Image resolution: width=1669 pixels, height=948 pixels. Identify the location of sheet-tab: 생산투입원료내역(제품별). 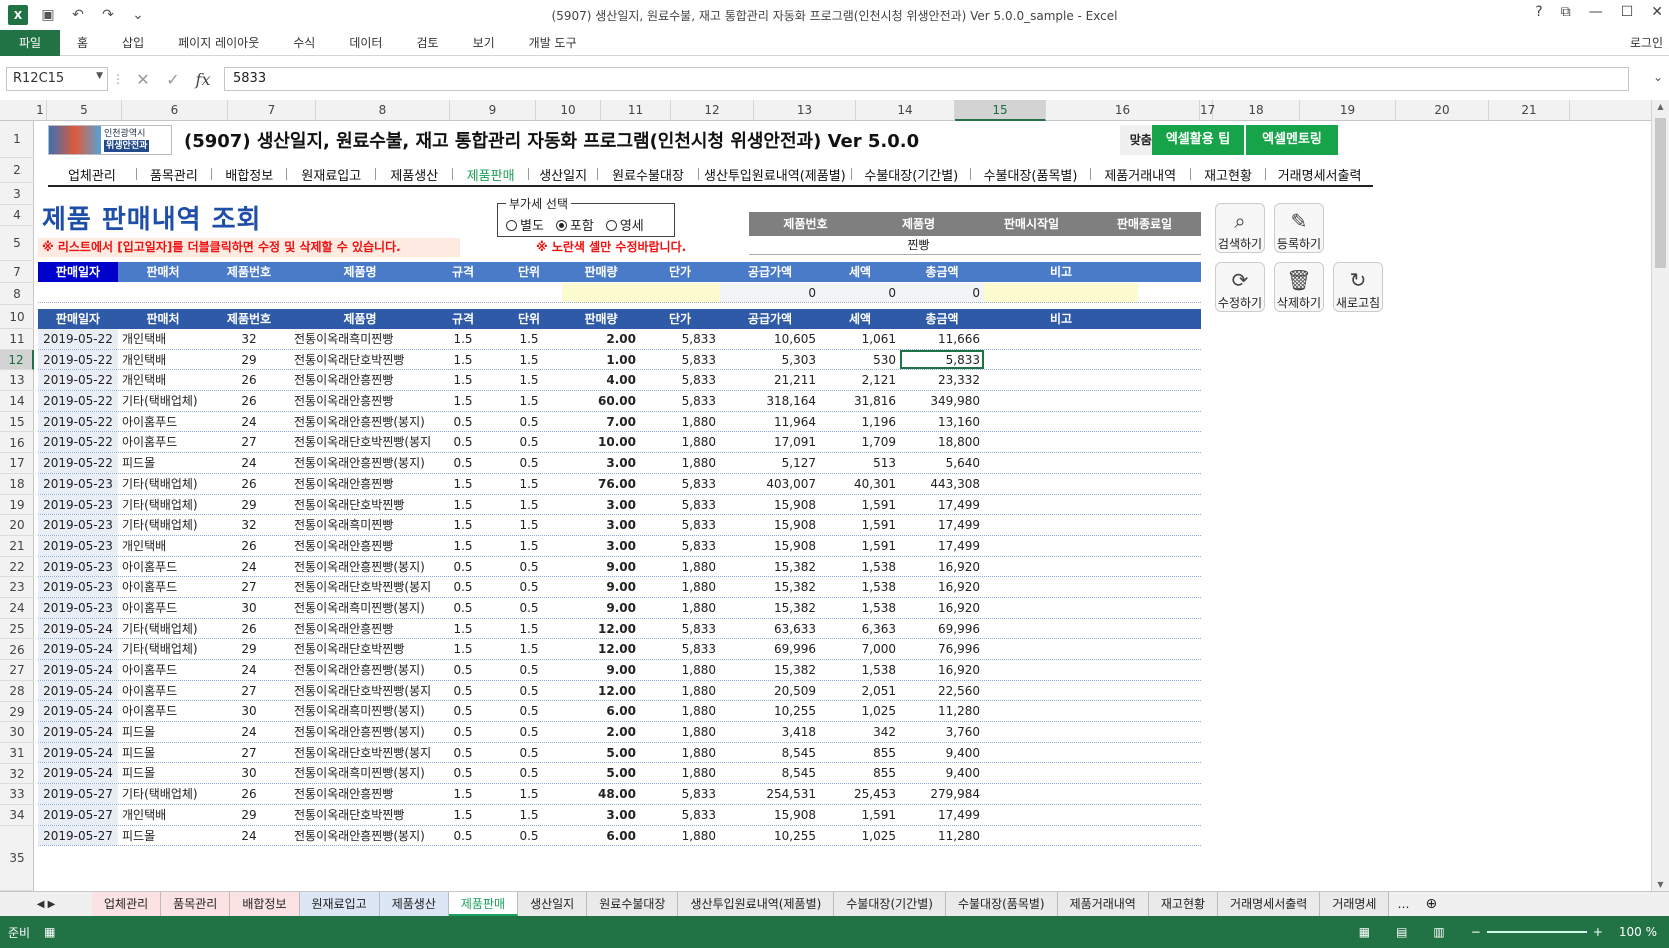
(756, 904).